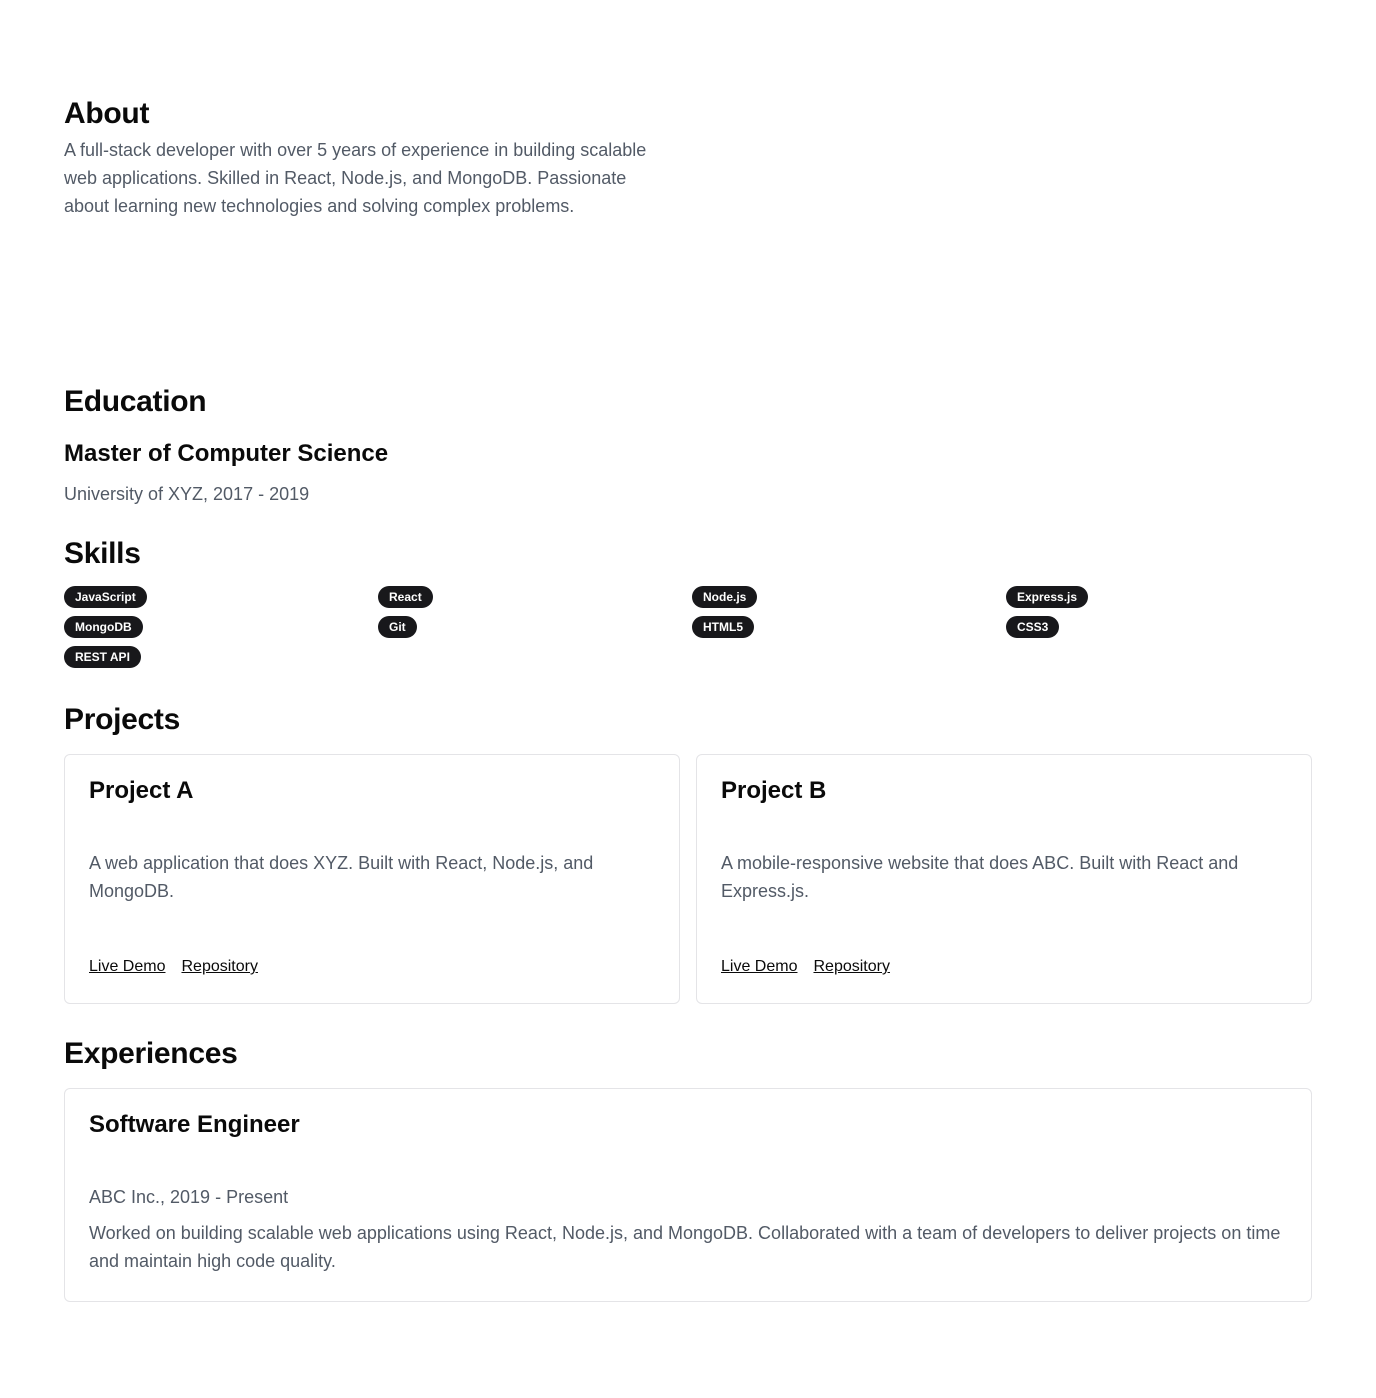 Image resolution: width=1376 pixels, height=1398 pixels. I want to click on about-heading: About, so click(107, 113).